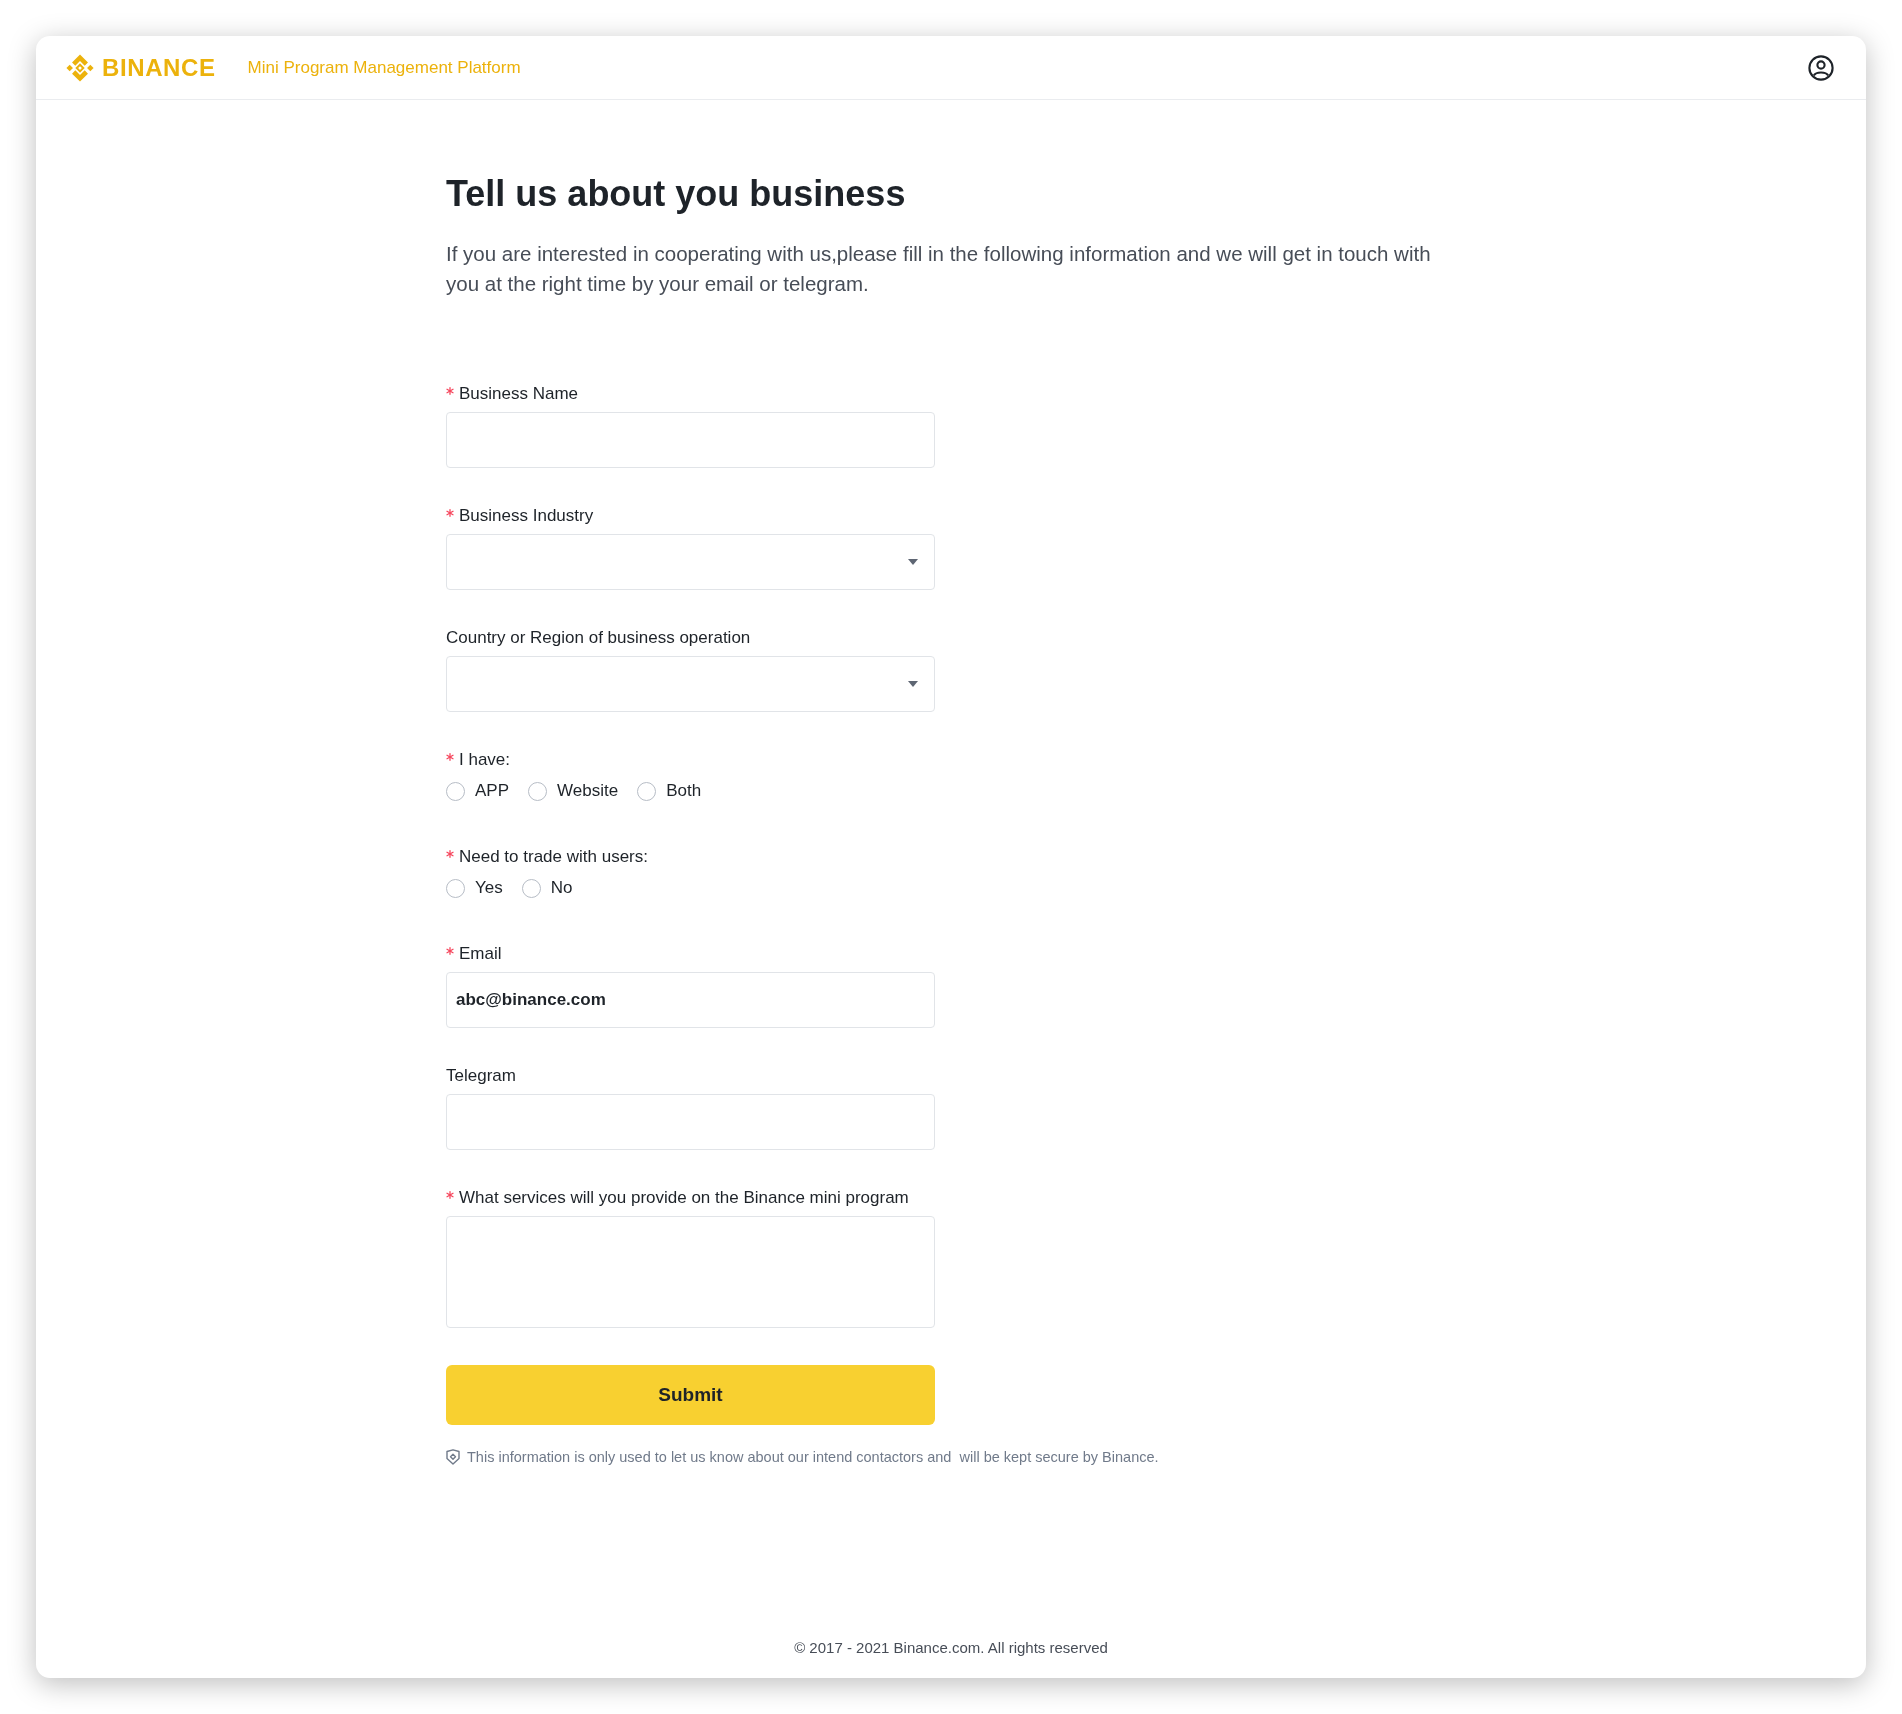 This screenshot has width=1902, height=1714. What do you see at coordinates (573, 791) in the screenshot?
I see `radio-option: Website` at bounding box center [573, 791].